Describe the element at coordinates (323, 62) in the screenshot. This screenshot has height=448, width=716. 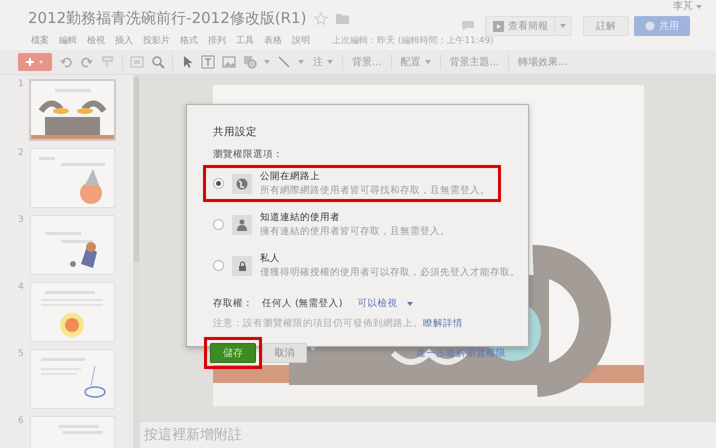
I see `toolbar-dropdown: 注` at that location.